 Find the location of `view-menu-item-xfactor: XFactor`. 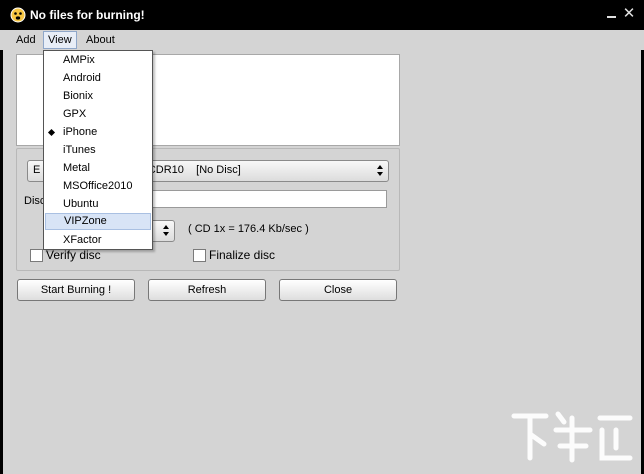

view-menu-item-xfactor: XFactor is located at coordinates (98, 240).